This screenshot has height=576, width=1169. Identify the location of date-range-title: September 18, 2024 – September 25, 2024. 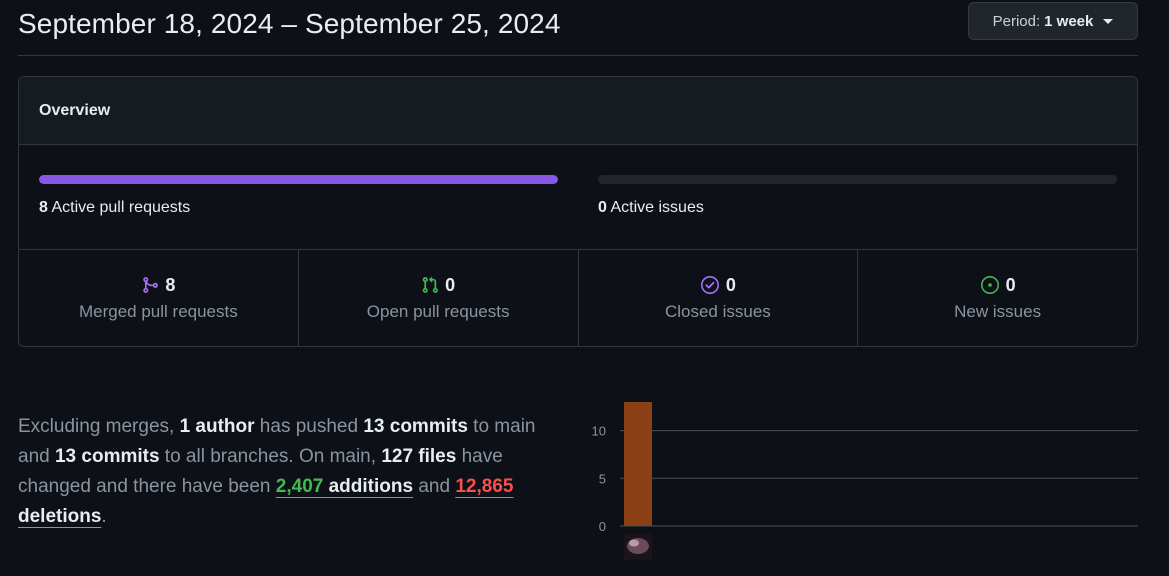
(289, 23).